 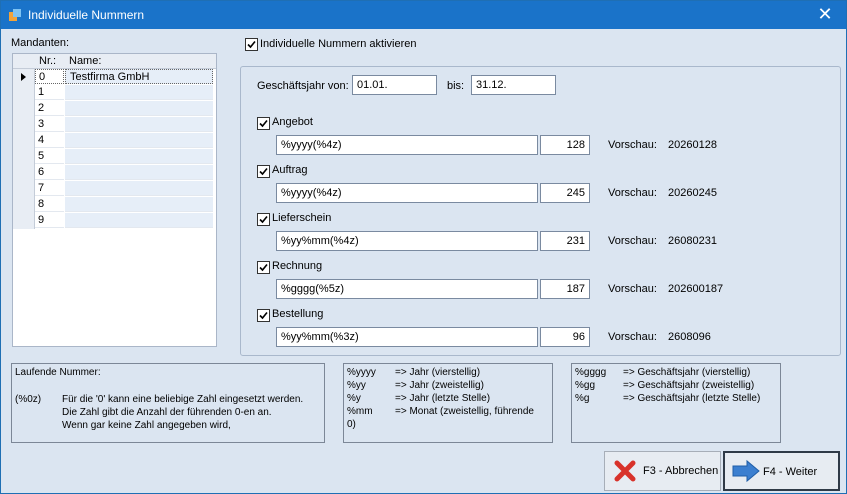 What do you see at coordinates (692, 193) in the screenshot?
I see `preview-value: 20260245` at bounding box center [692, 193].